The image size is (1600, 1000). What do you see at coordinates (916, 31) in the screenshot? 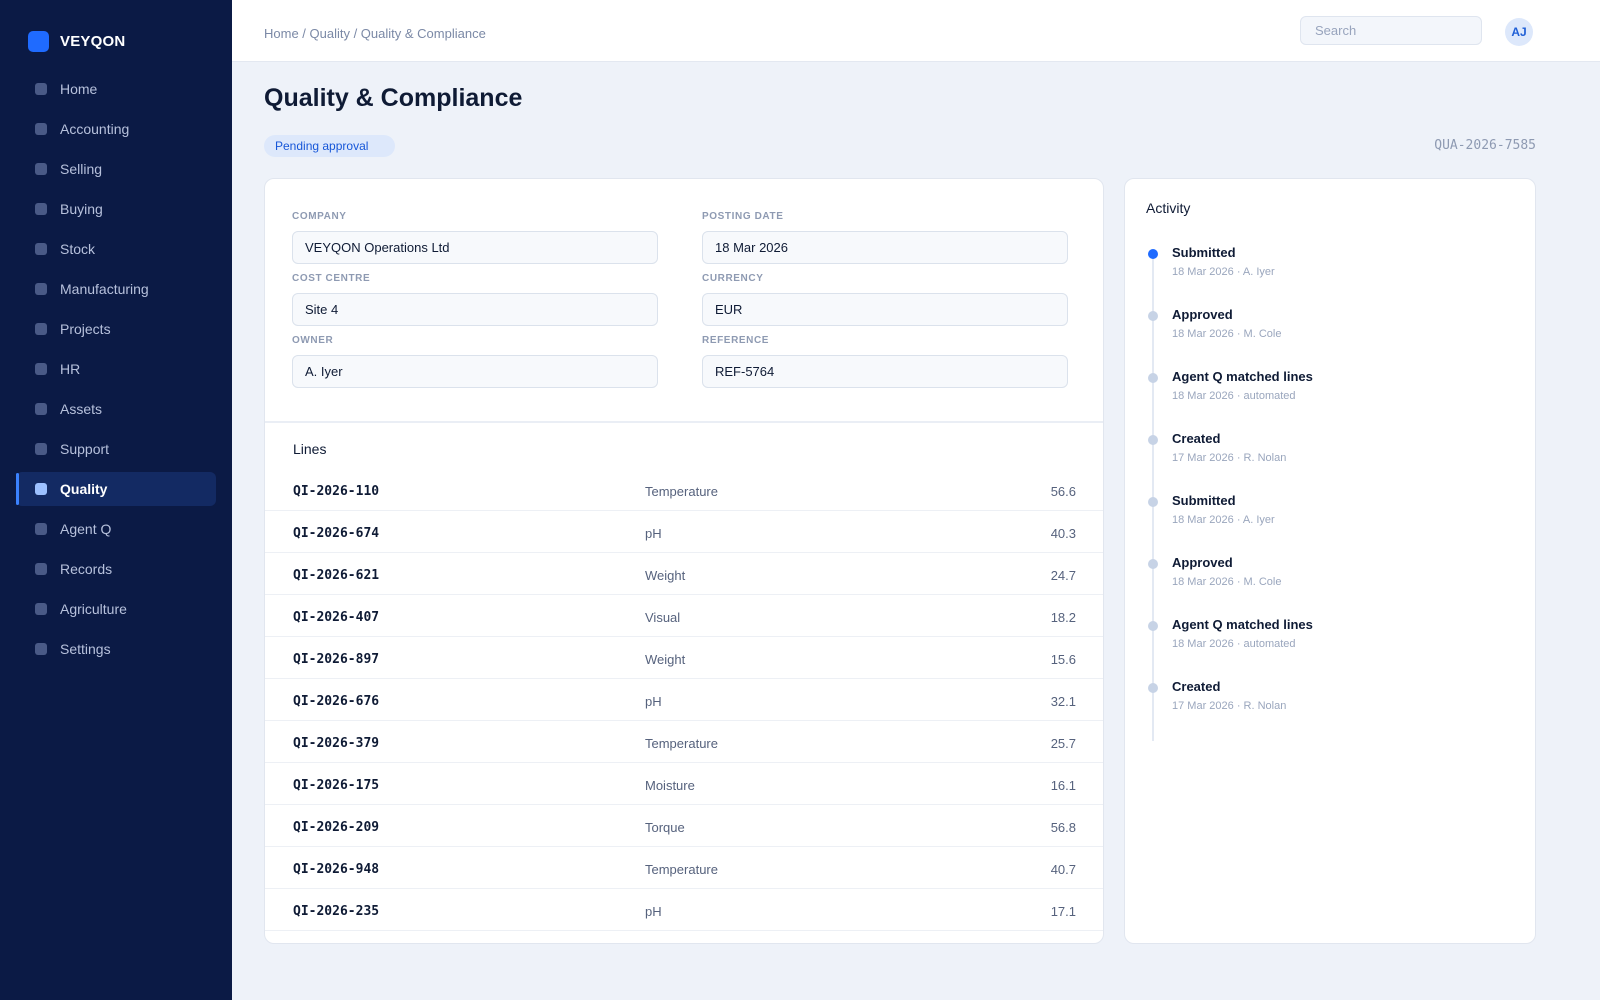
I see `topbar: Home / Quality / Quality & Compliance AJ` at bounding box center [916, 31].